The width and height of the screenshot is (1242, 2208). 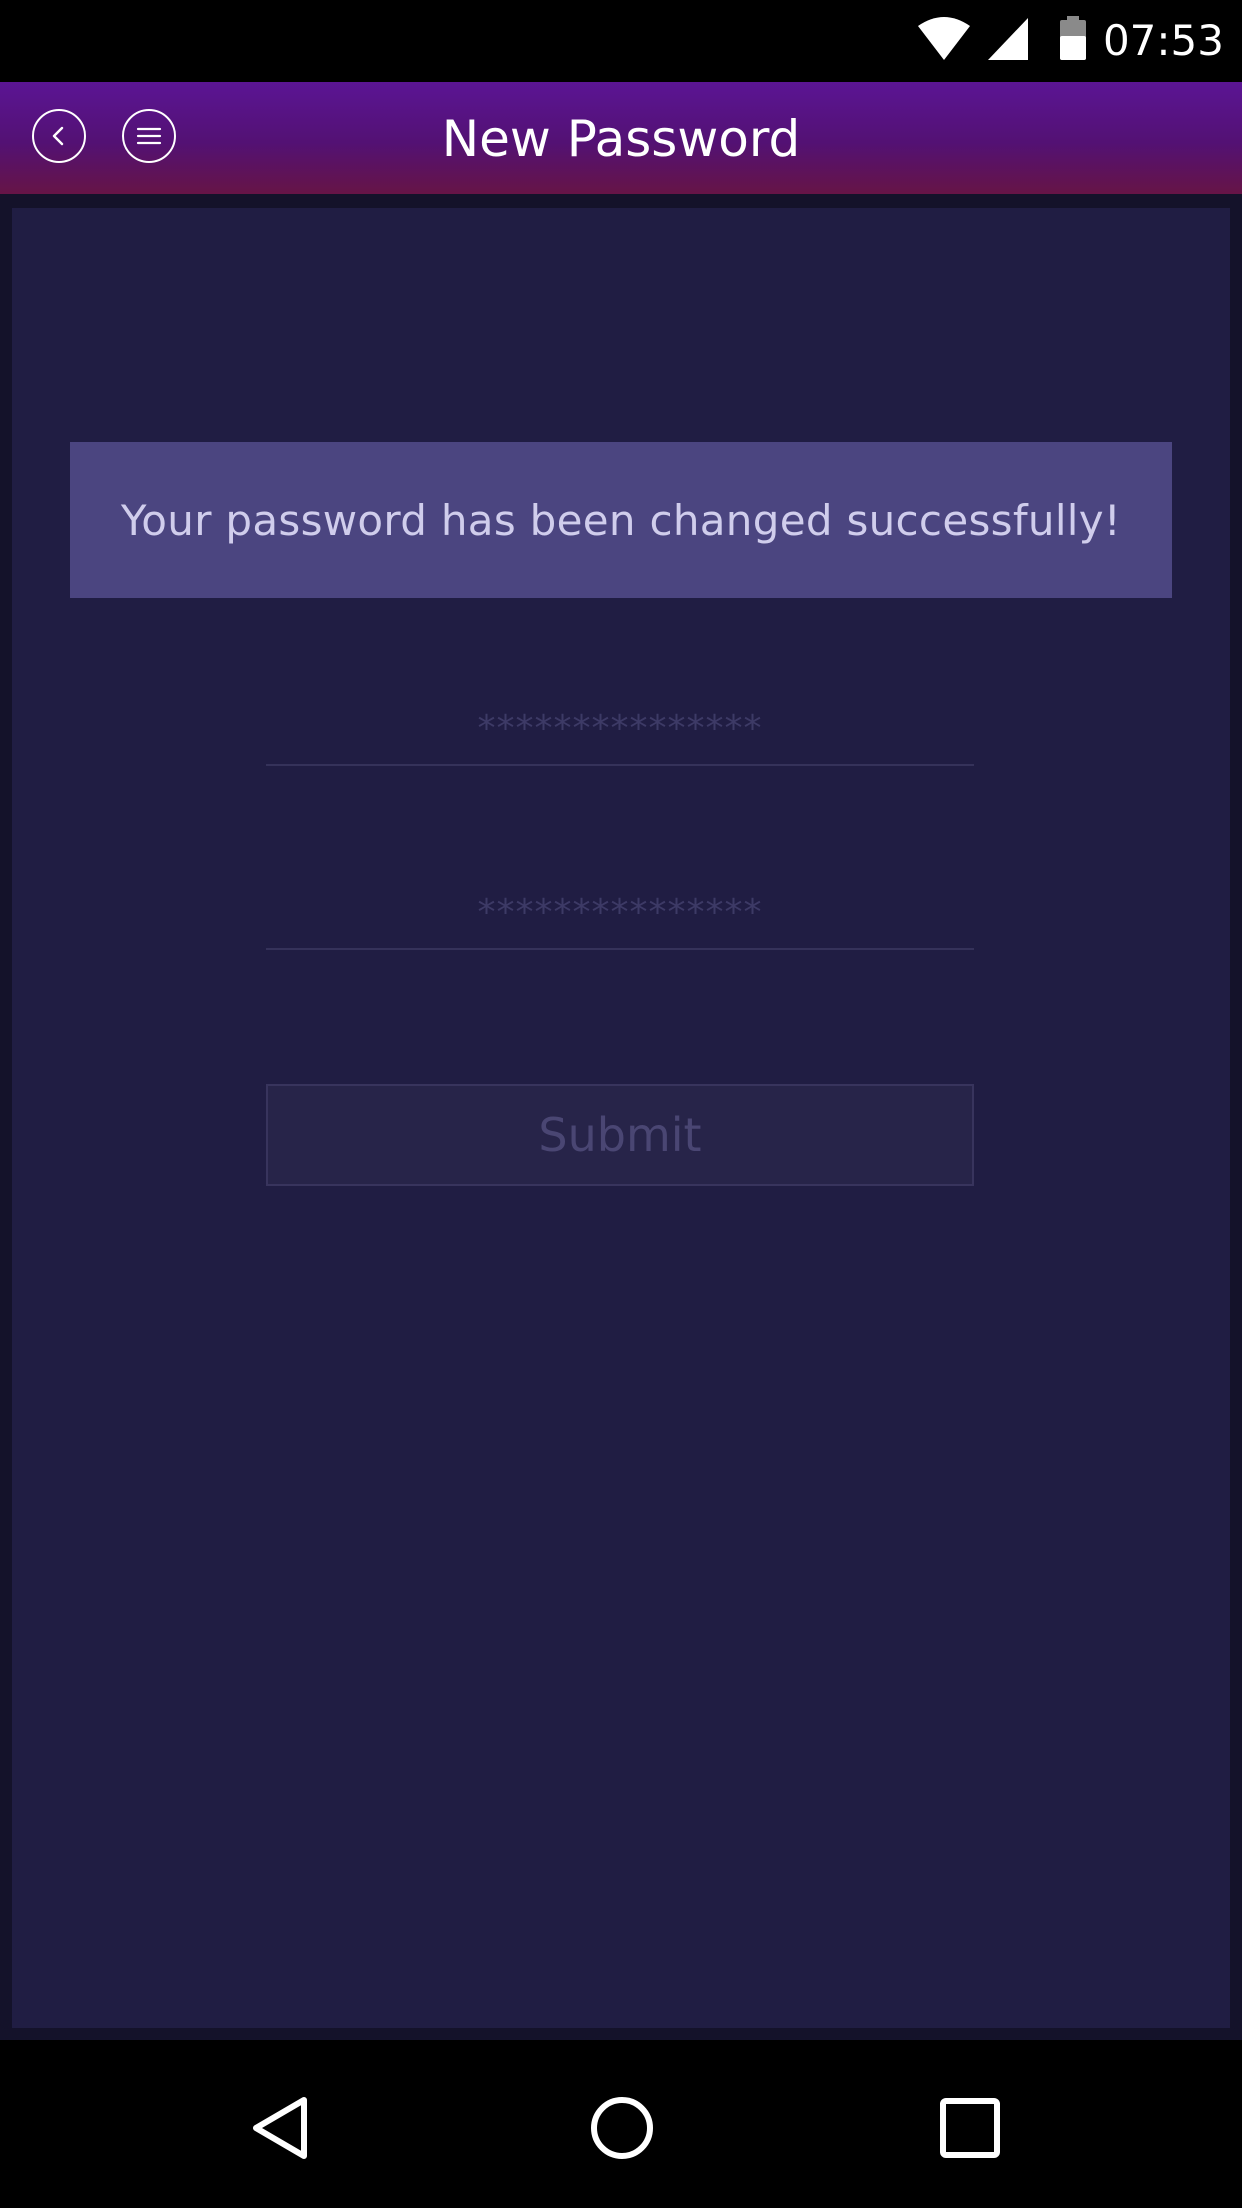 I want to click on cell-signal-icon, so click(x=1008, y=39).